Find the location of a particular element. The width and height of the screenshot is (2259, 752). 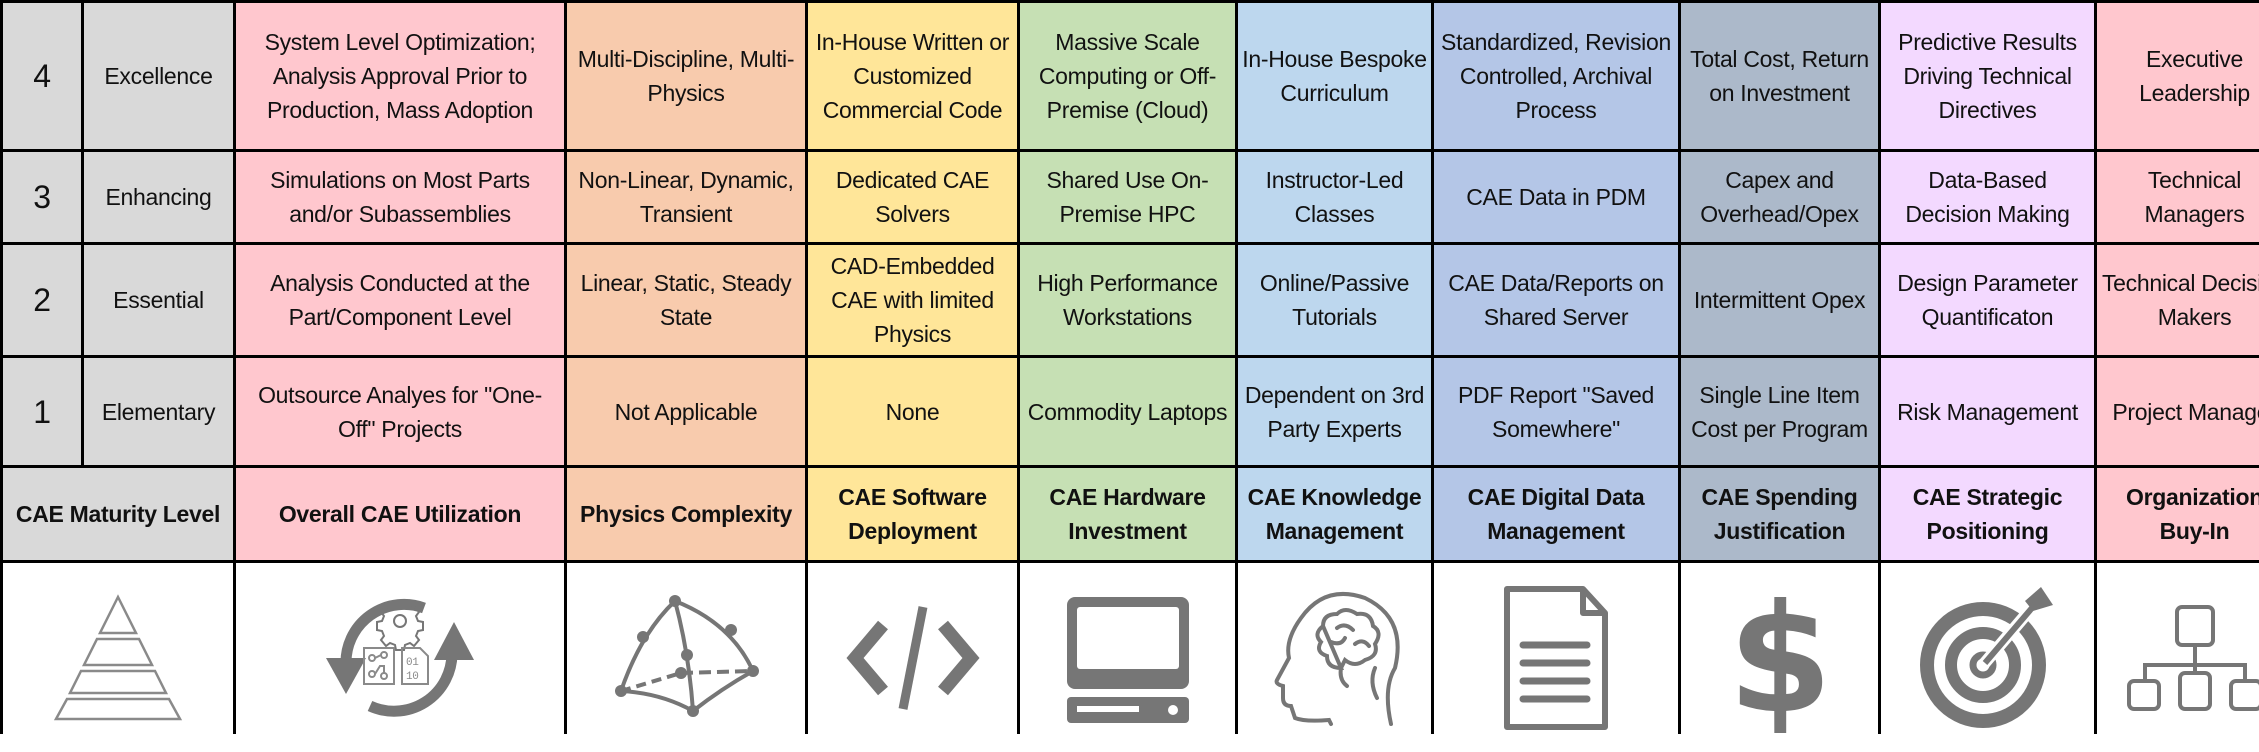

category-header: CAE Strategic Positioning is located at coordinates (1987, 514).